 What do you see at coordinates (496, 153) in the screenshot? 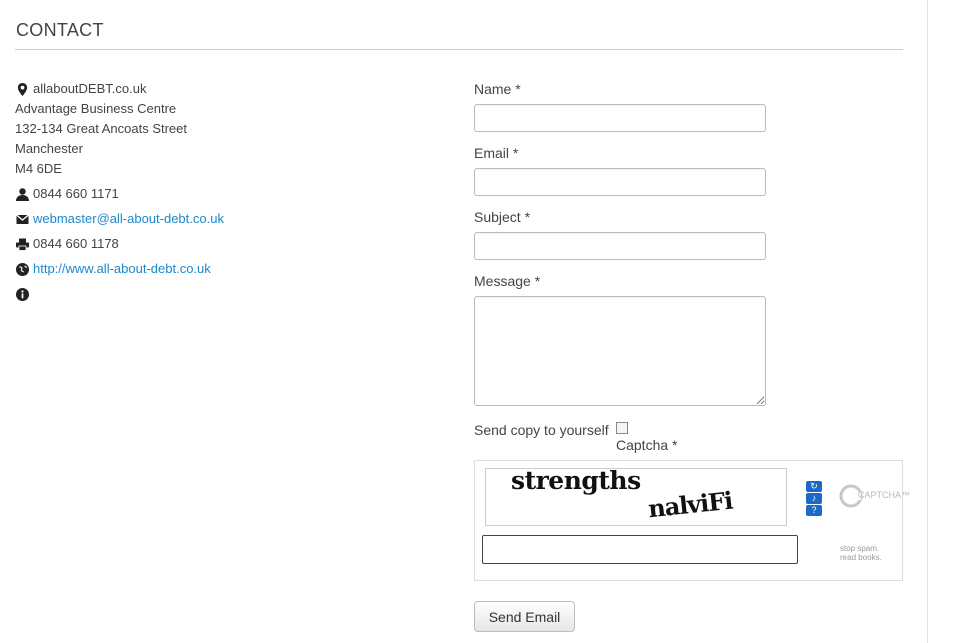
I see `email-label: Email *` at bounding box center [496, 153].